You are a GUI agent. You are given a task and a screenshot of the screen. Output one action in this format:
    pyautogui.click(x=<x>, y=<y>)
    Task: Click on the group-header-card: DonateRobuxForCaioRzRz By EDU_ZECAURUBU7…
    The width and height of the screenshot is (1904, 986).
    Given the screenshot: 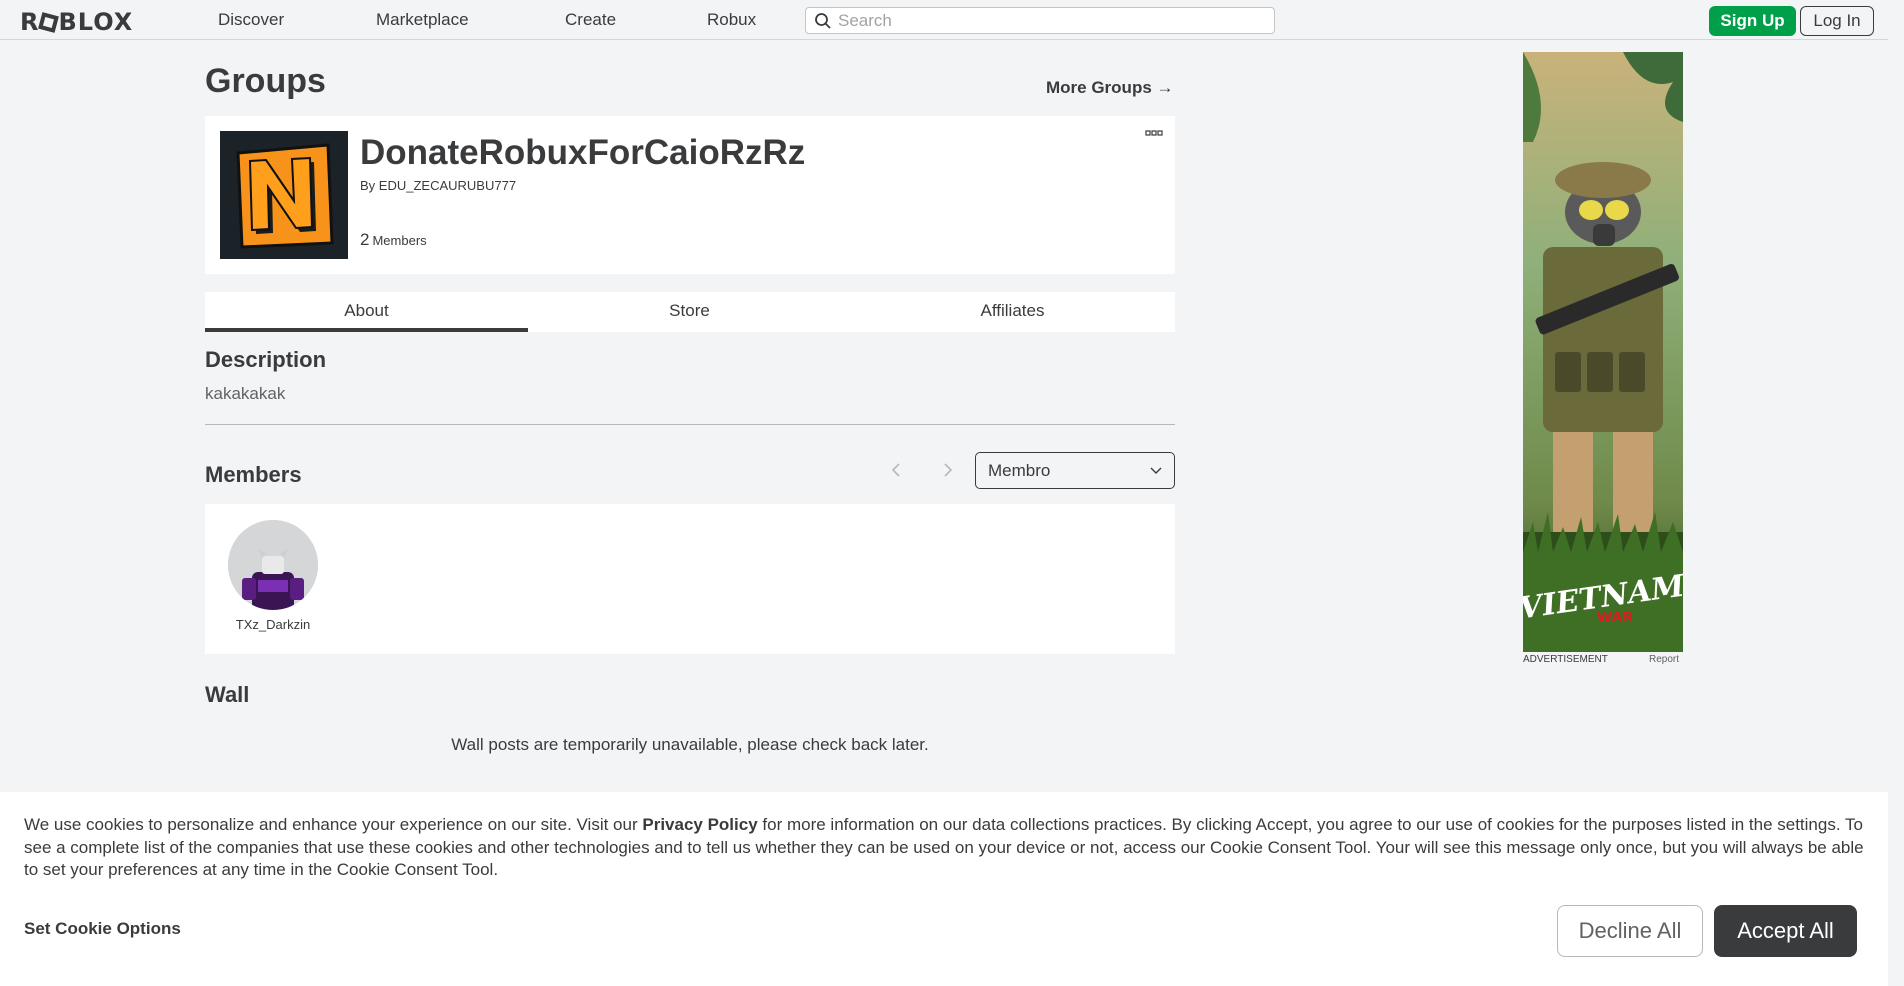 What is the action you would take?
    pyautogui.click(x=690, y=195)
    